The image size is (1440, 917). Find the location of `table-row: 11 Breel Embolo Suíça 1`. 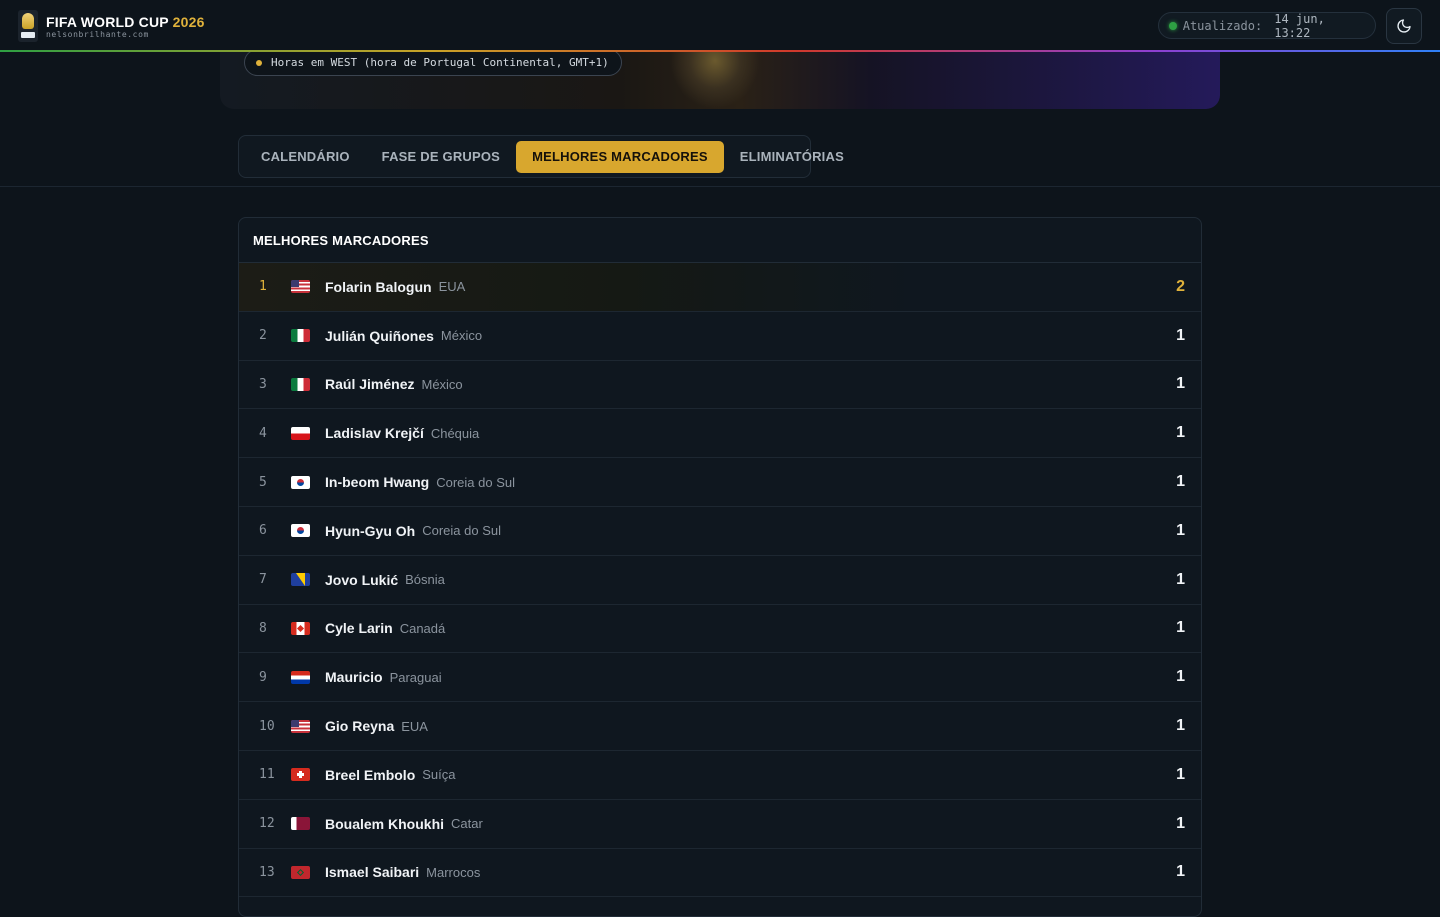

table-row: 11 Breel Embolo Suíça 1 is located at coordinates (720, 775).